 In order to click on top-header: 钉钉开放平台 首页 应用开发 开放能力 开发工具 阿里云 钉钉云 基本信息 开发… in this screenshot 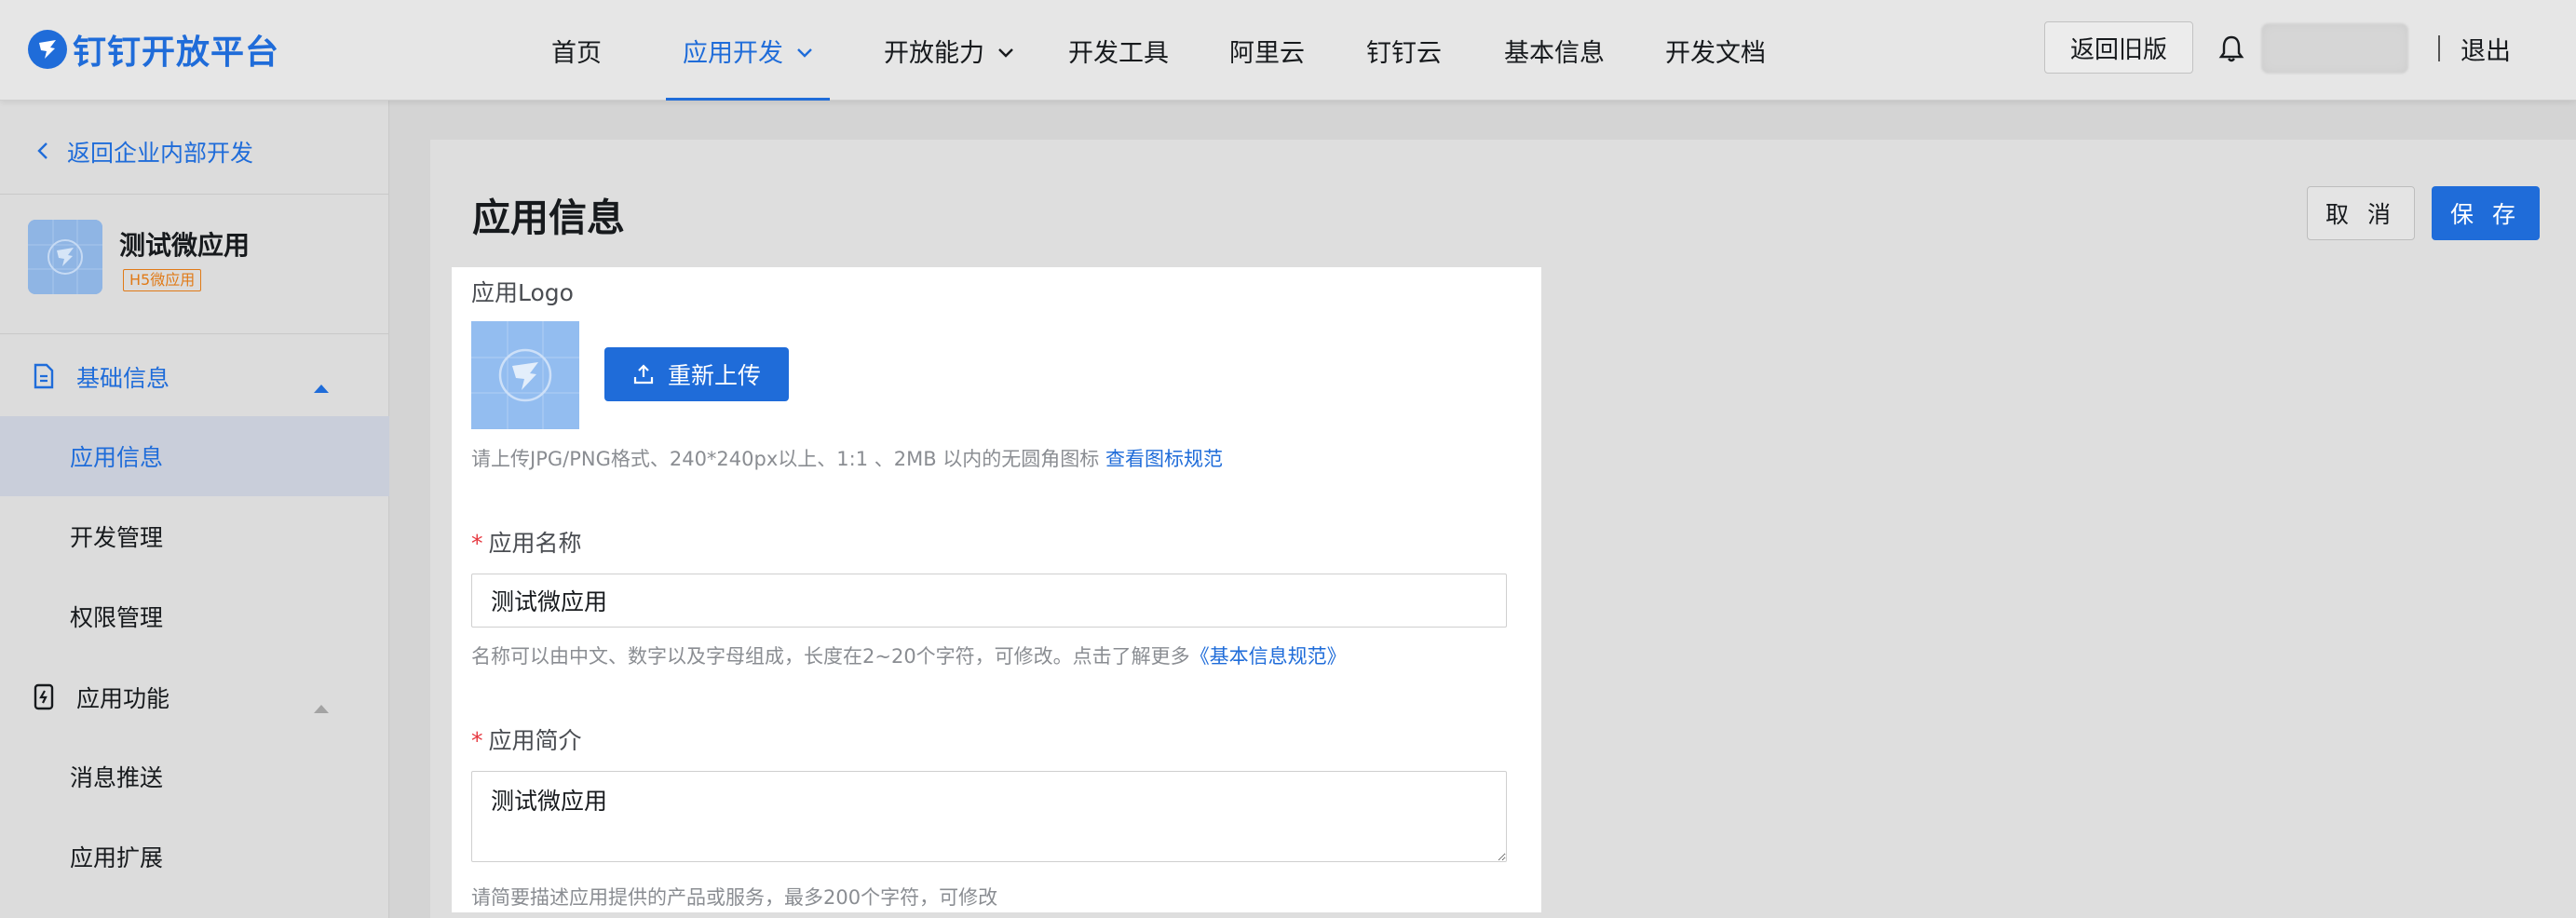, I will do `click(1288, 51)`.